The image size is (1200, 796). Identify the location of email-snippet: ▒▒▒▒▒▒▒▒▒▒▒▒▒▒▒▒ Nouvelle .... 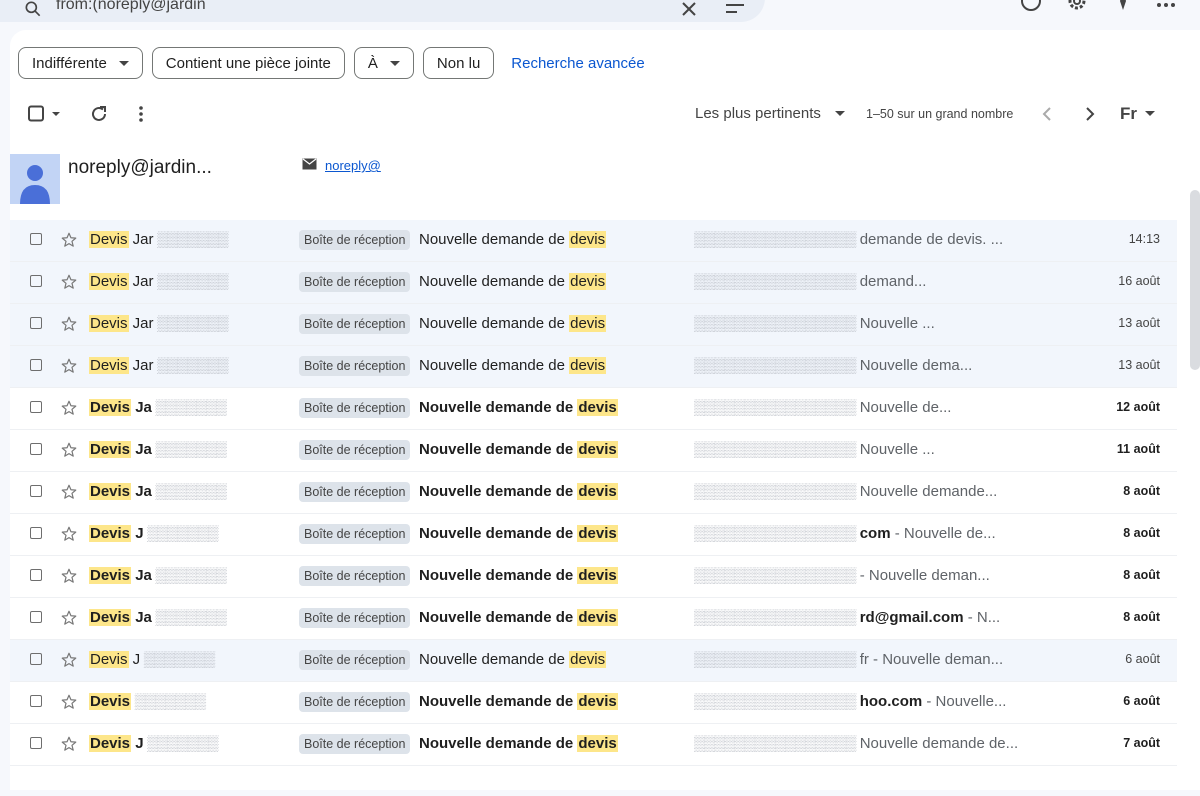
(880, 449).